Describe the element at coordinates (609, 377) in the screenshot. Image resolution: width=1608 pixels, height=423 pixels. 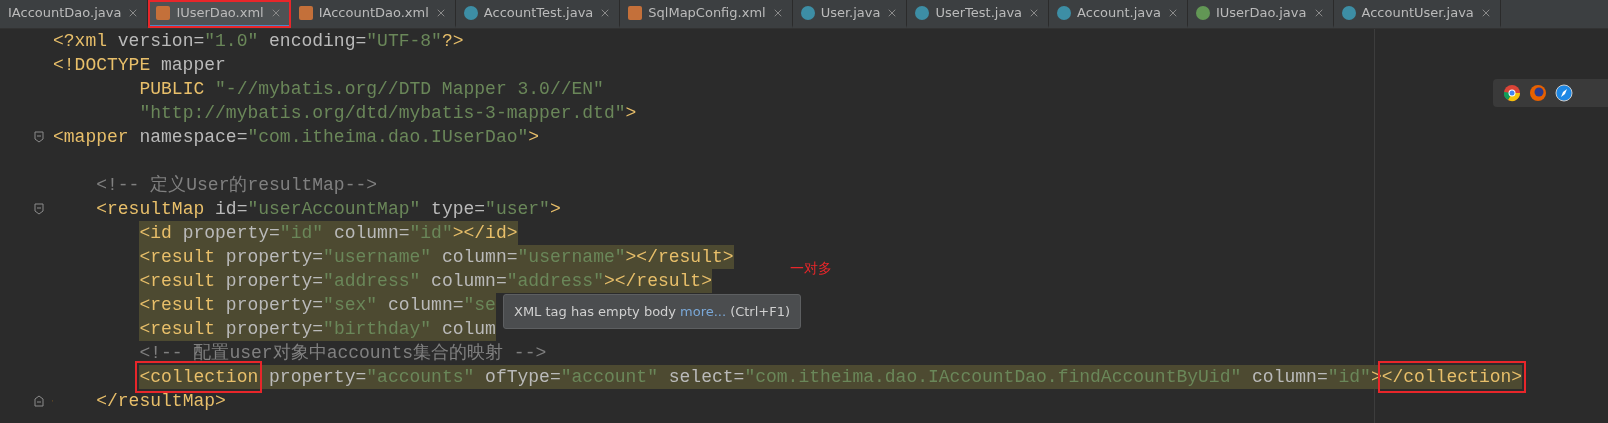
I see `code-token: "account"` at that location.